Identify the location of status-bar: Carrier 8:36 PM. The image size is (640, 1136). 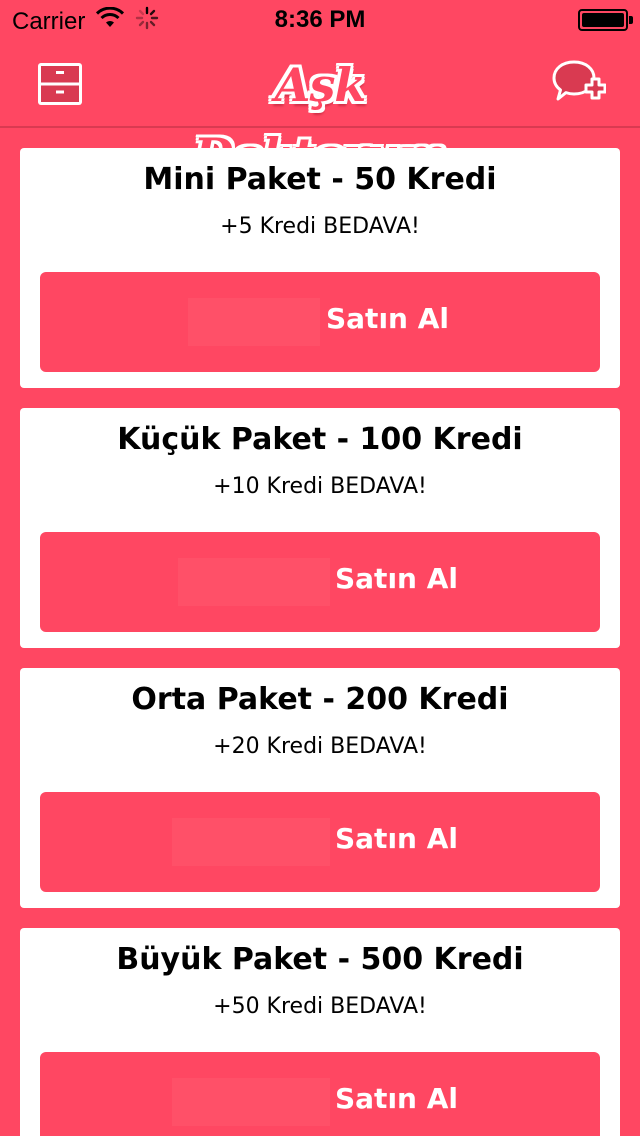
(320, 20).